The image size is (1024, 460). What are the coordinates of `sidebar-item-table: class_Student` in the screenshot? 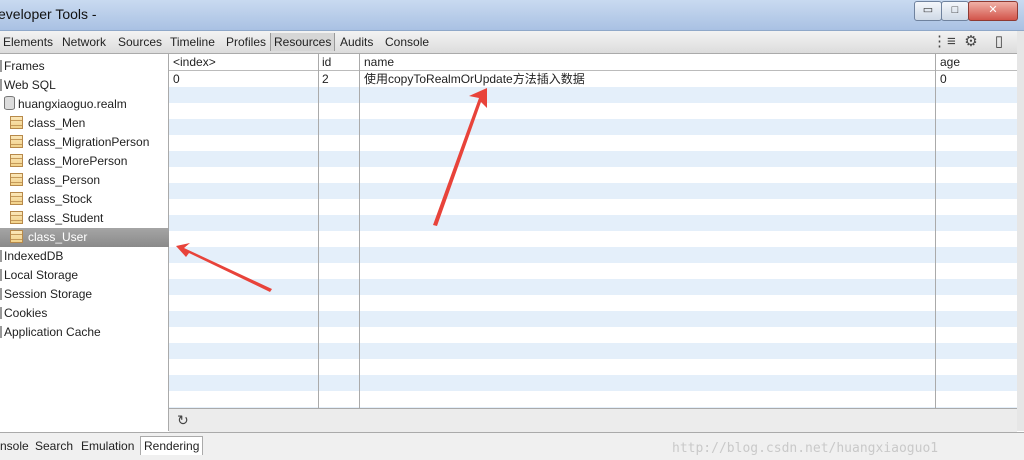 It's located at (89, 218).